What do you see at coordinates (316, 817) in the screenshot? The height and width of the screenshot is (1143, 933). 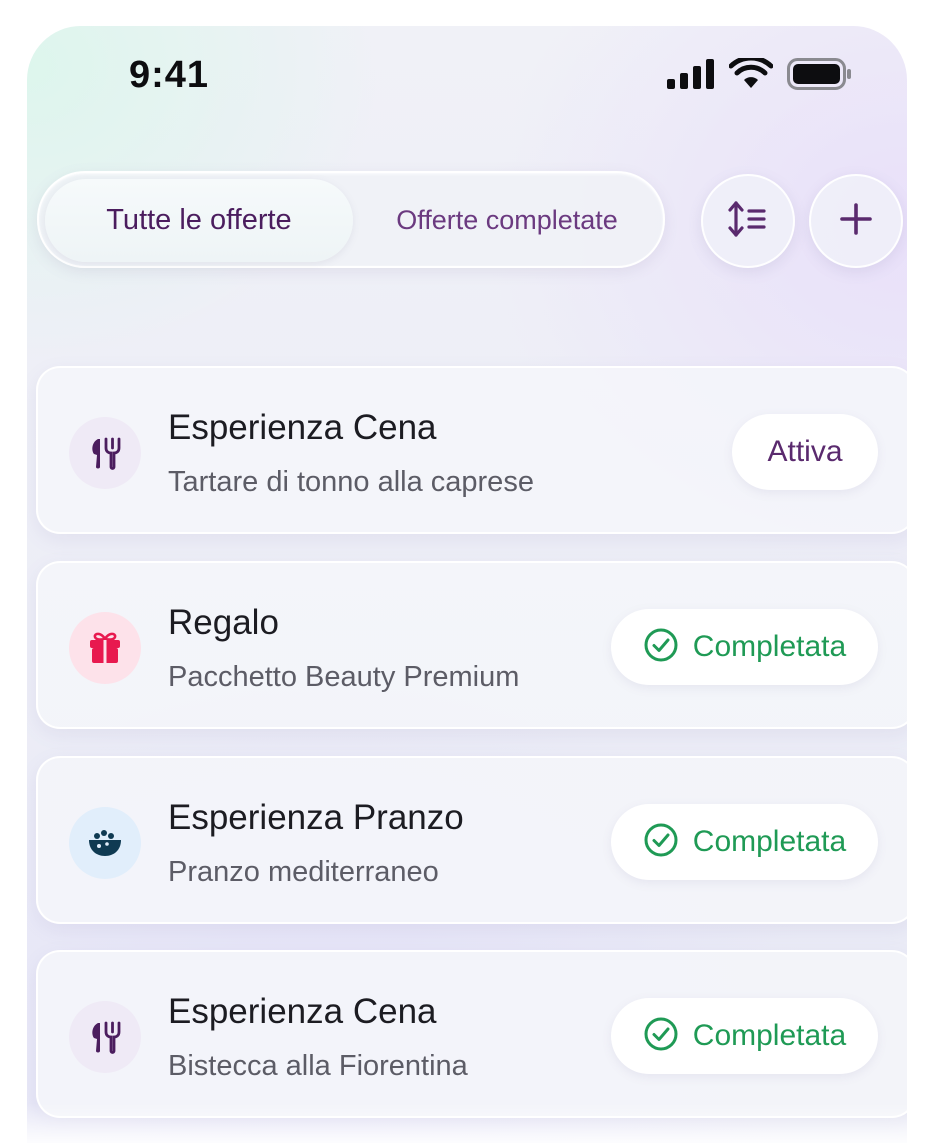 I see `offer-title: Esperienza Pranzo` at bounding box center [316, 817].